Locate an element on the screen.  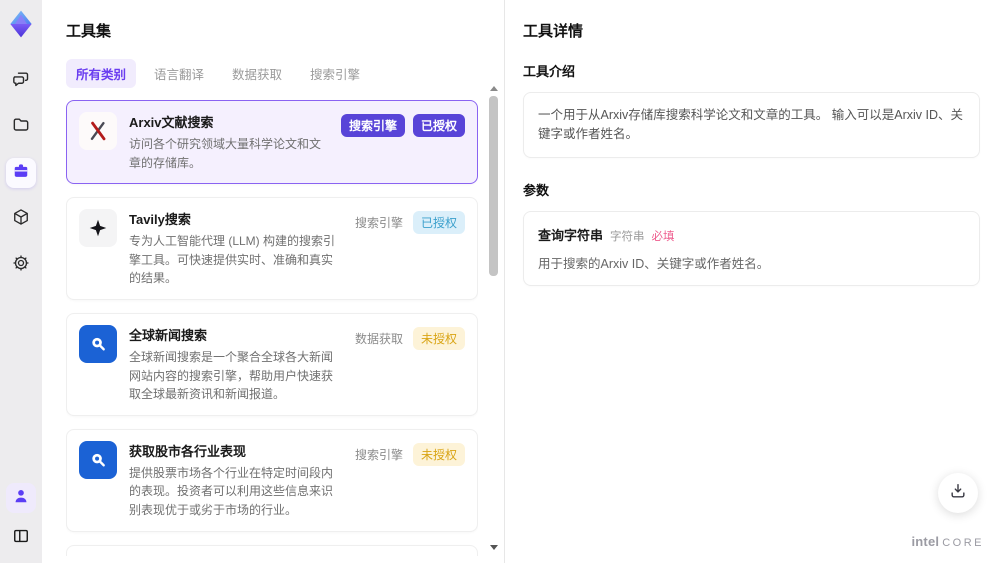
download-icon is located at coordinates (958, 493).